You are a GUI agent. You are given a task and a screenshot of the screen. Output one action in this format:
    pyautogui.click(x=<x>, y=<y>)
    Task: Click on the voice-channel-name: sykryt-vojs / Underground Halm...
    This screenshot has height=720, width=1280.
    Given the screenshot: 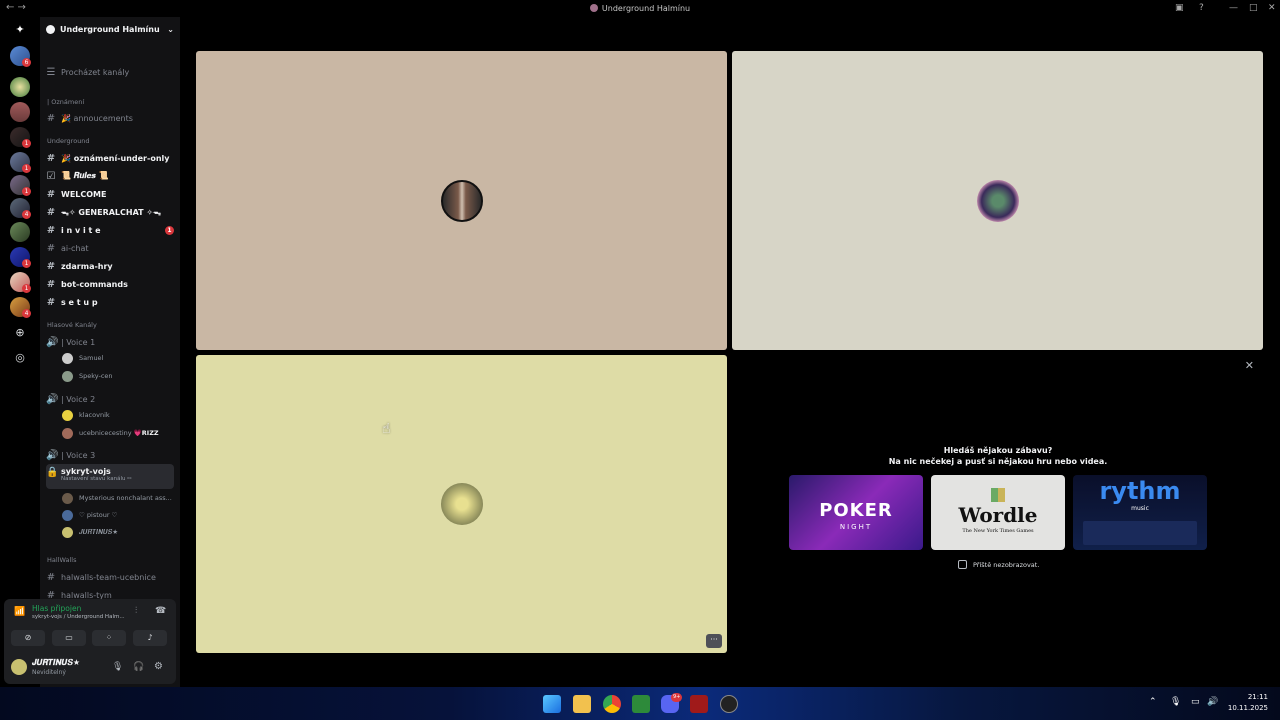 What is the action you would take?
    pyautogui.click(x=78, y=617)
    